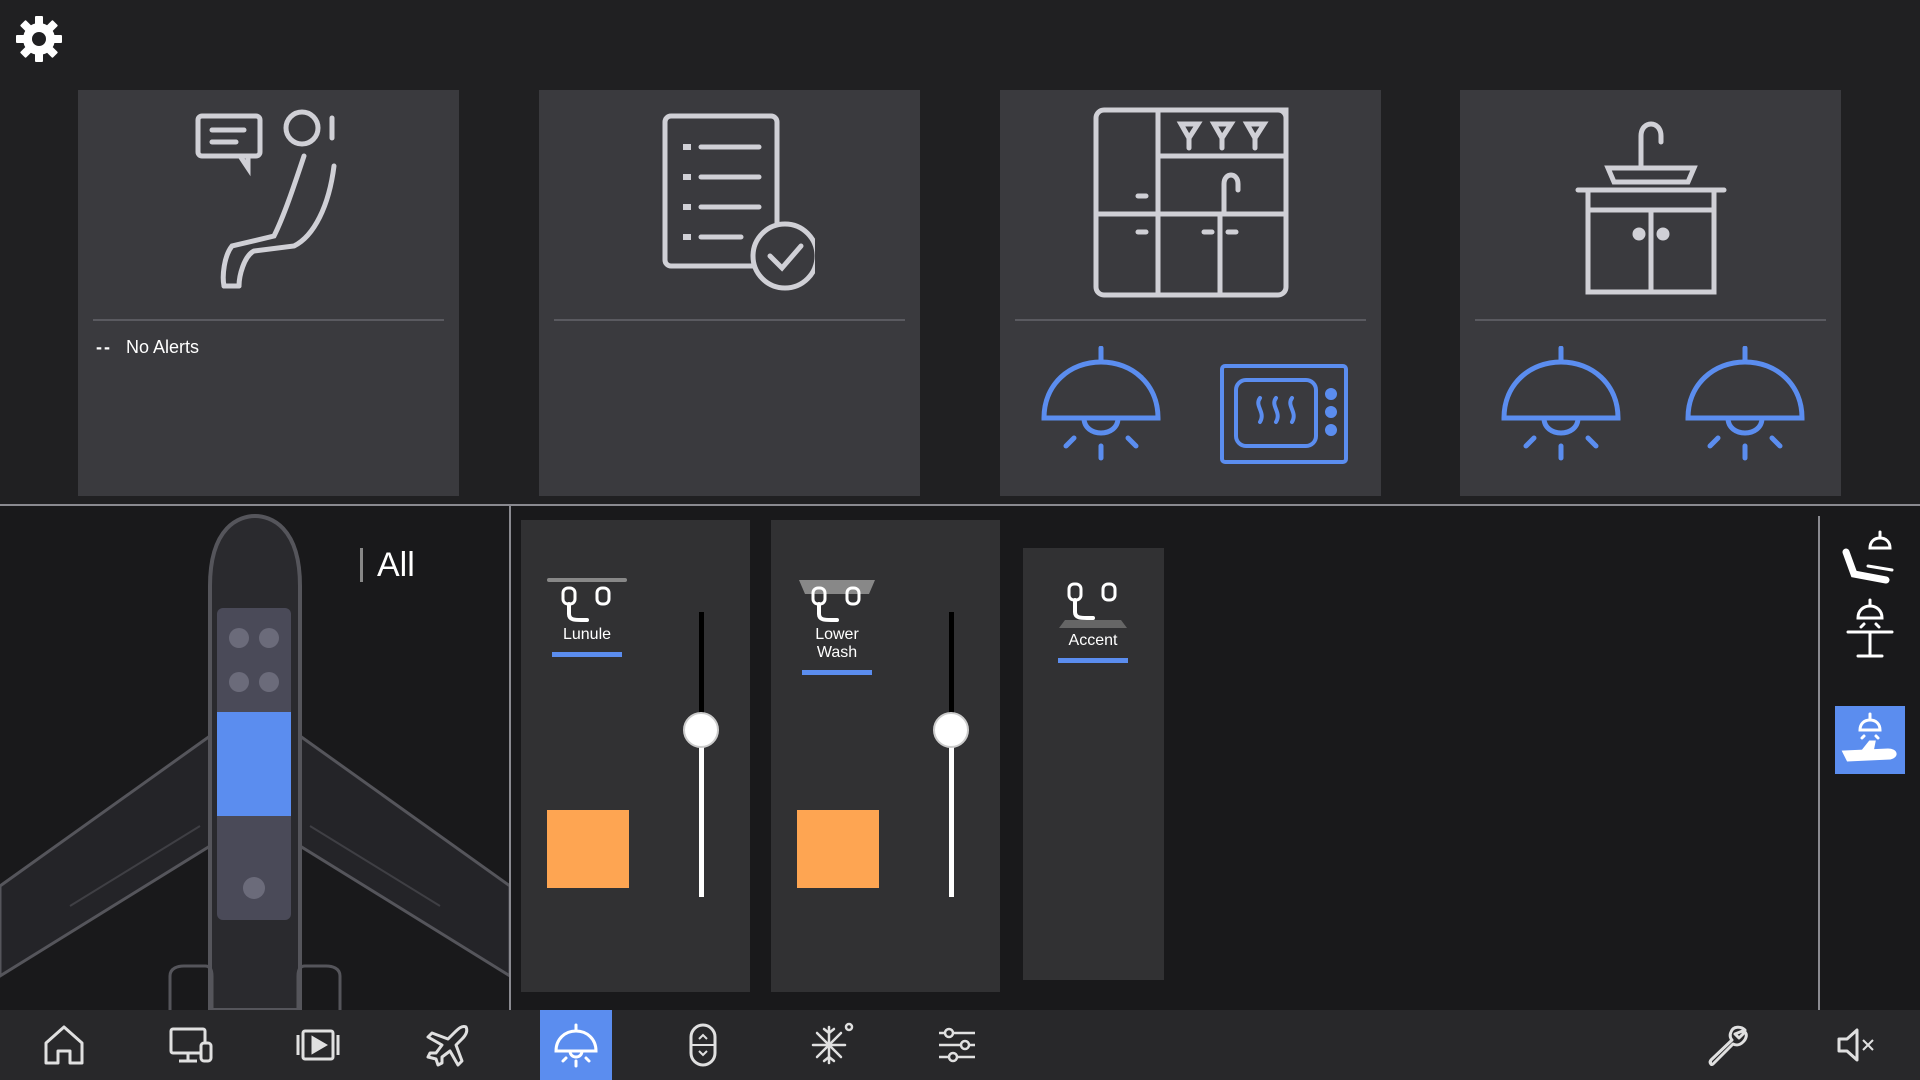 The width and height of the screenshot is (1920, 1080). Describe the element at coordinates (1651, 201) in the screenshot. I see `lavatory-icon` at that location.